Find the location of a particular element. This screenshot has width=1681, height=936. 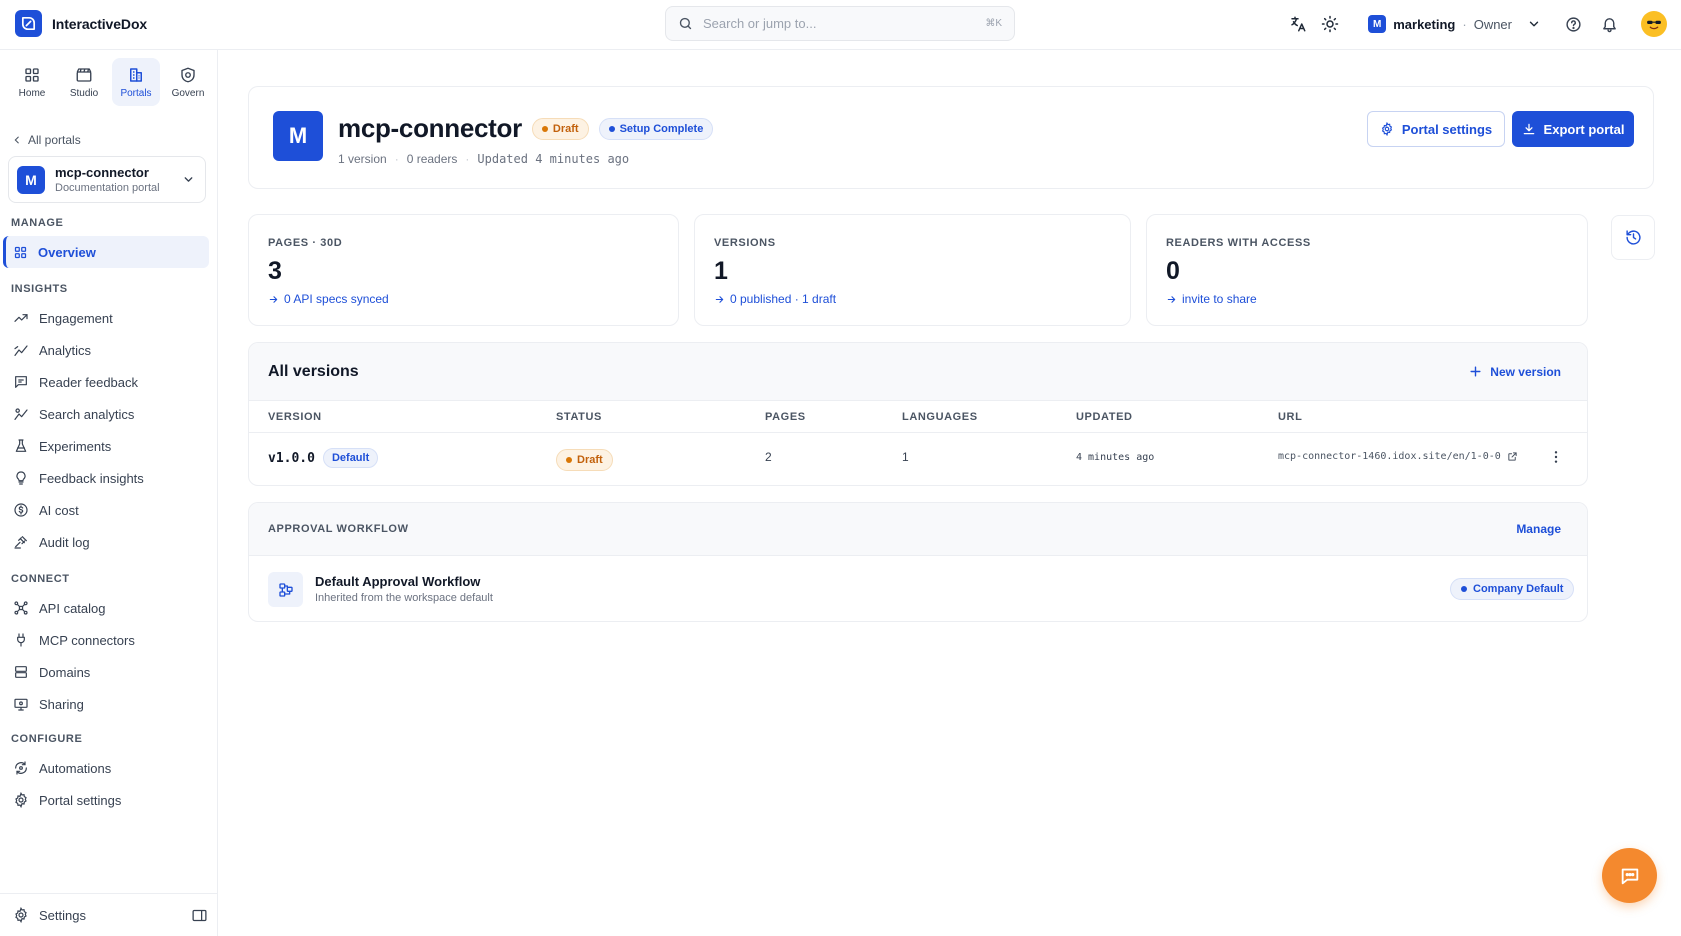

approval-title: APPROVAL WORKFLOW is located at coordinates (338, 529).